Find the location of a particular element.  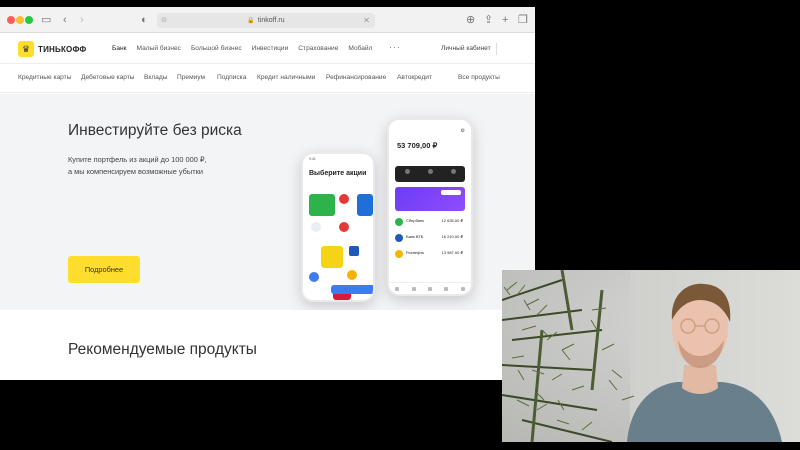

nav-item-small-business: Малый бизнес is located at coordinates (159, 50).